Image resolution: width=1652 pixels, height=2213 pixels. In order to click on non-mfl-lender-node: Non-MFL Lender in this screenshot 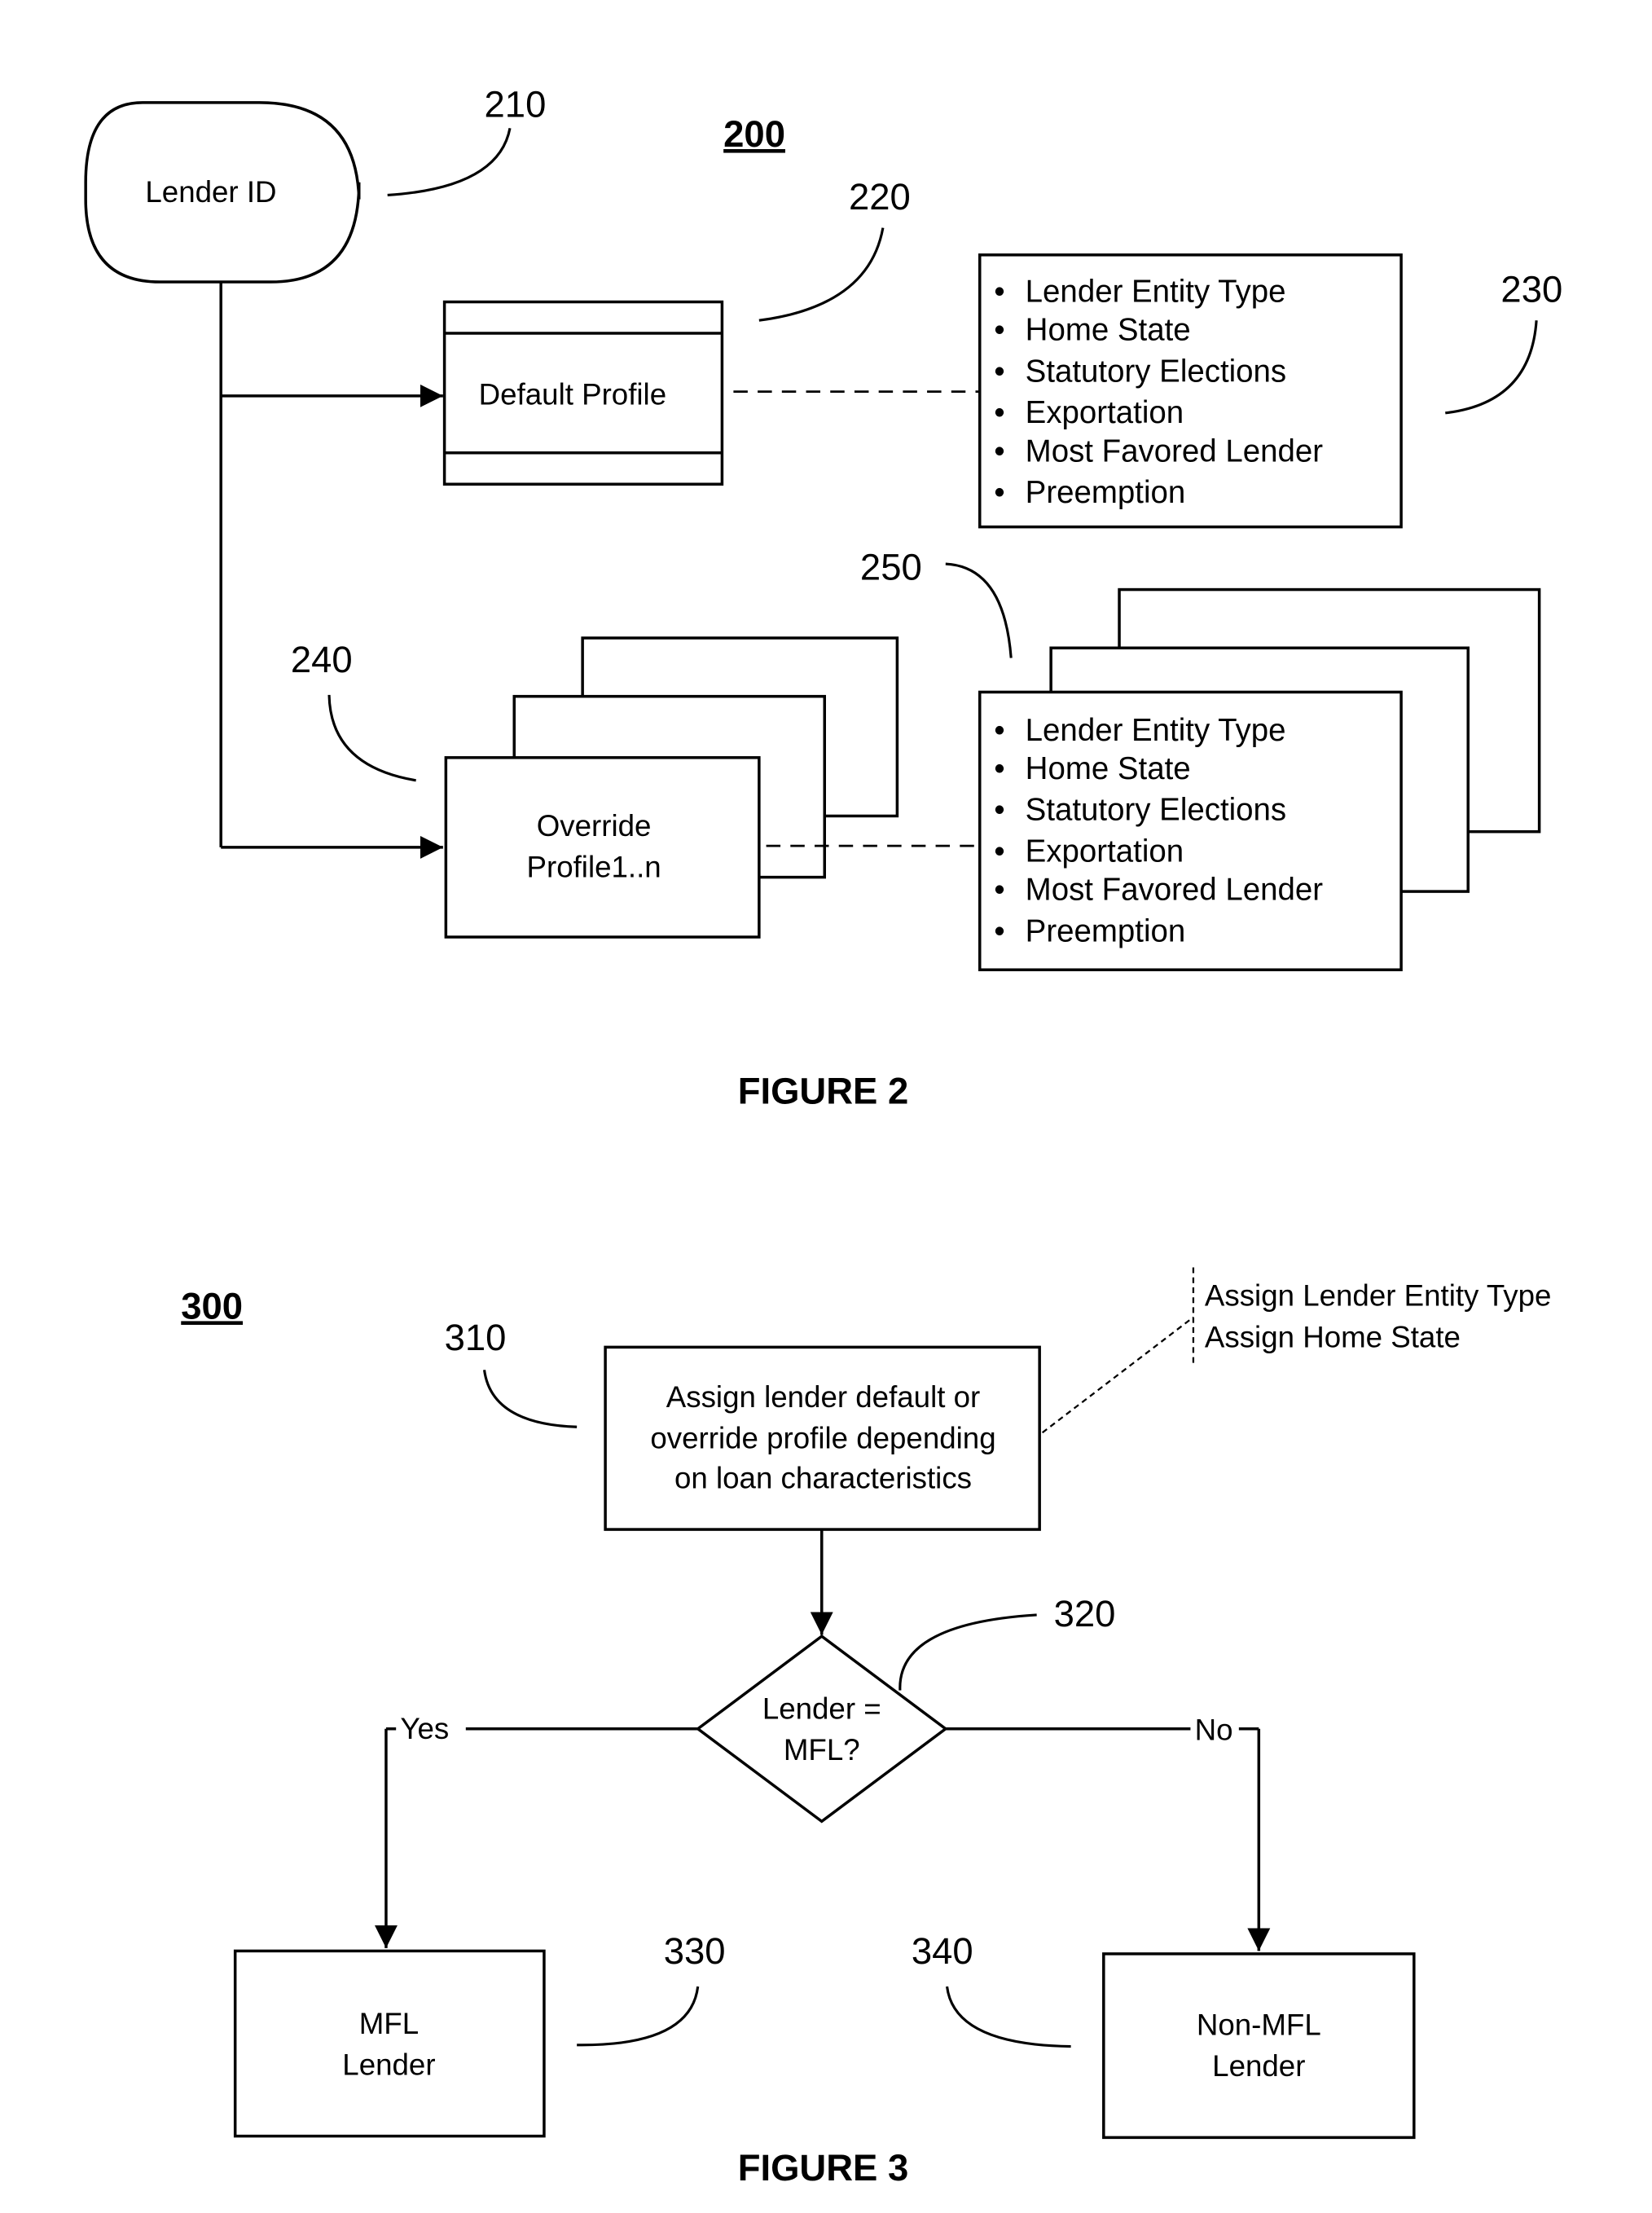, I will do `click(1259, 2046)`.